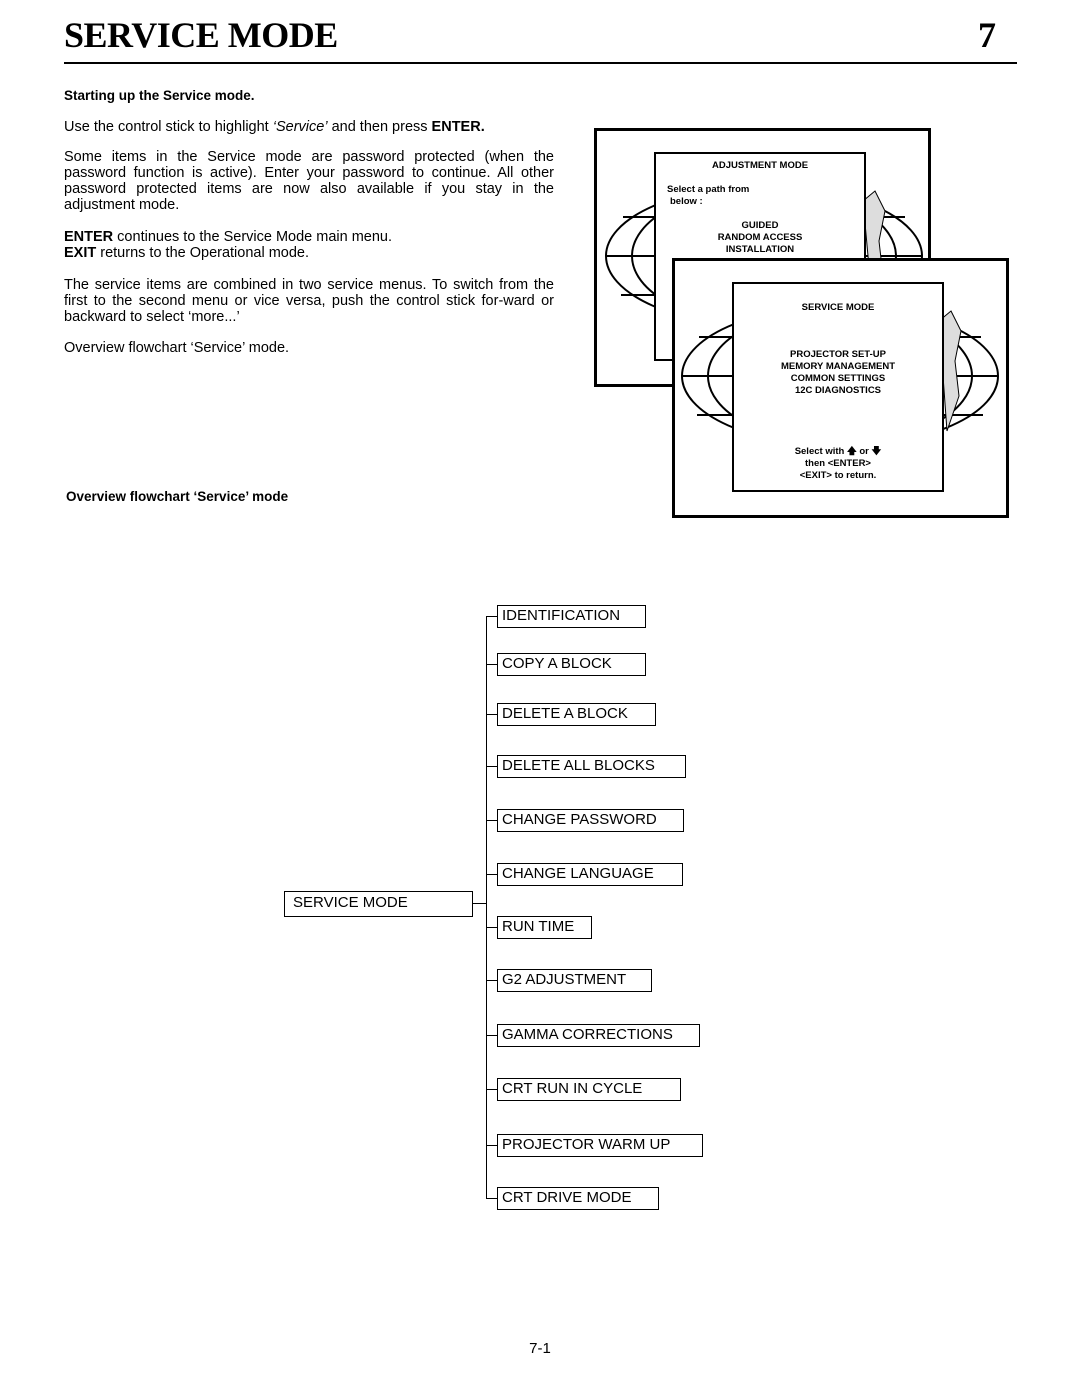  Describe the element at coordinates (838, 463) in the screenshot. I see `hint-text: then <ENTER>` at that location.